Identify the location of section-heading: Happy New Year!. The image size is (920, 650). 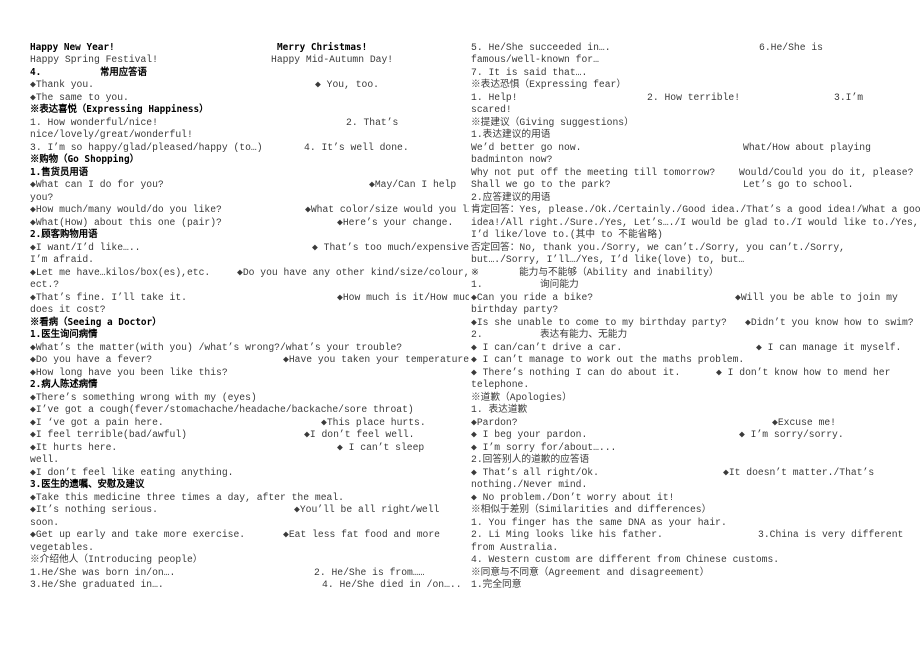
(72, 47).